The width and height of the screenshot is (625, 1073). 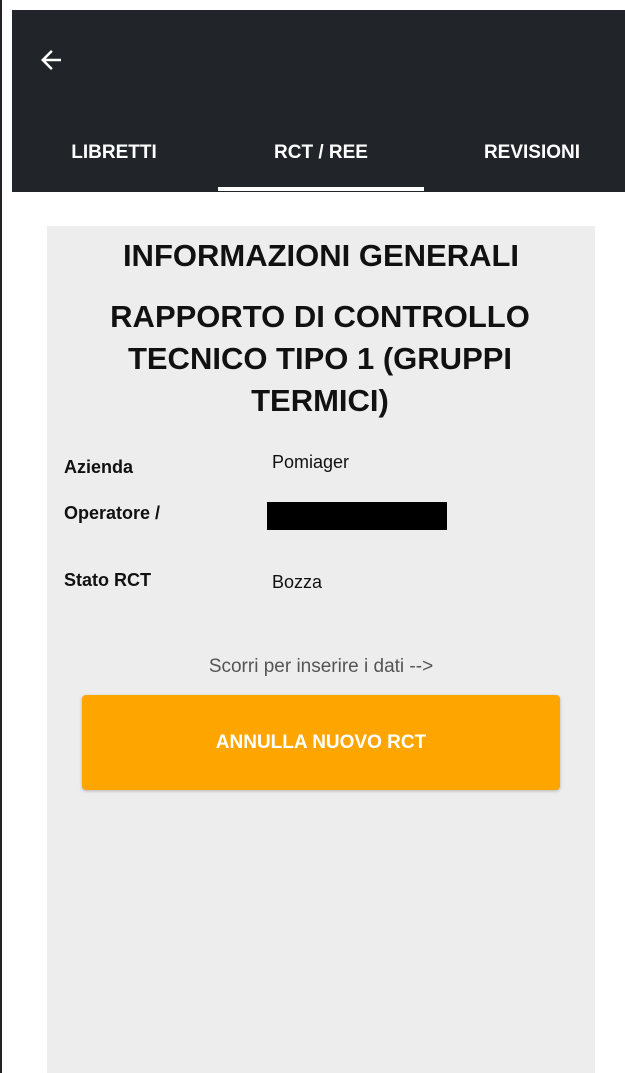 What do you see at coordinates (112, 513) in the screenshot?
I see `field-label-operatore: Operatore /` at bounding box center [112, 513].